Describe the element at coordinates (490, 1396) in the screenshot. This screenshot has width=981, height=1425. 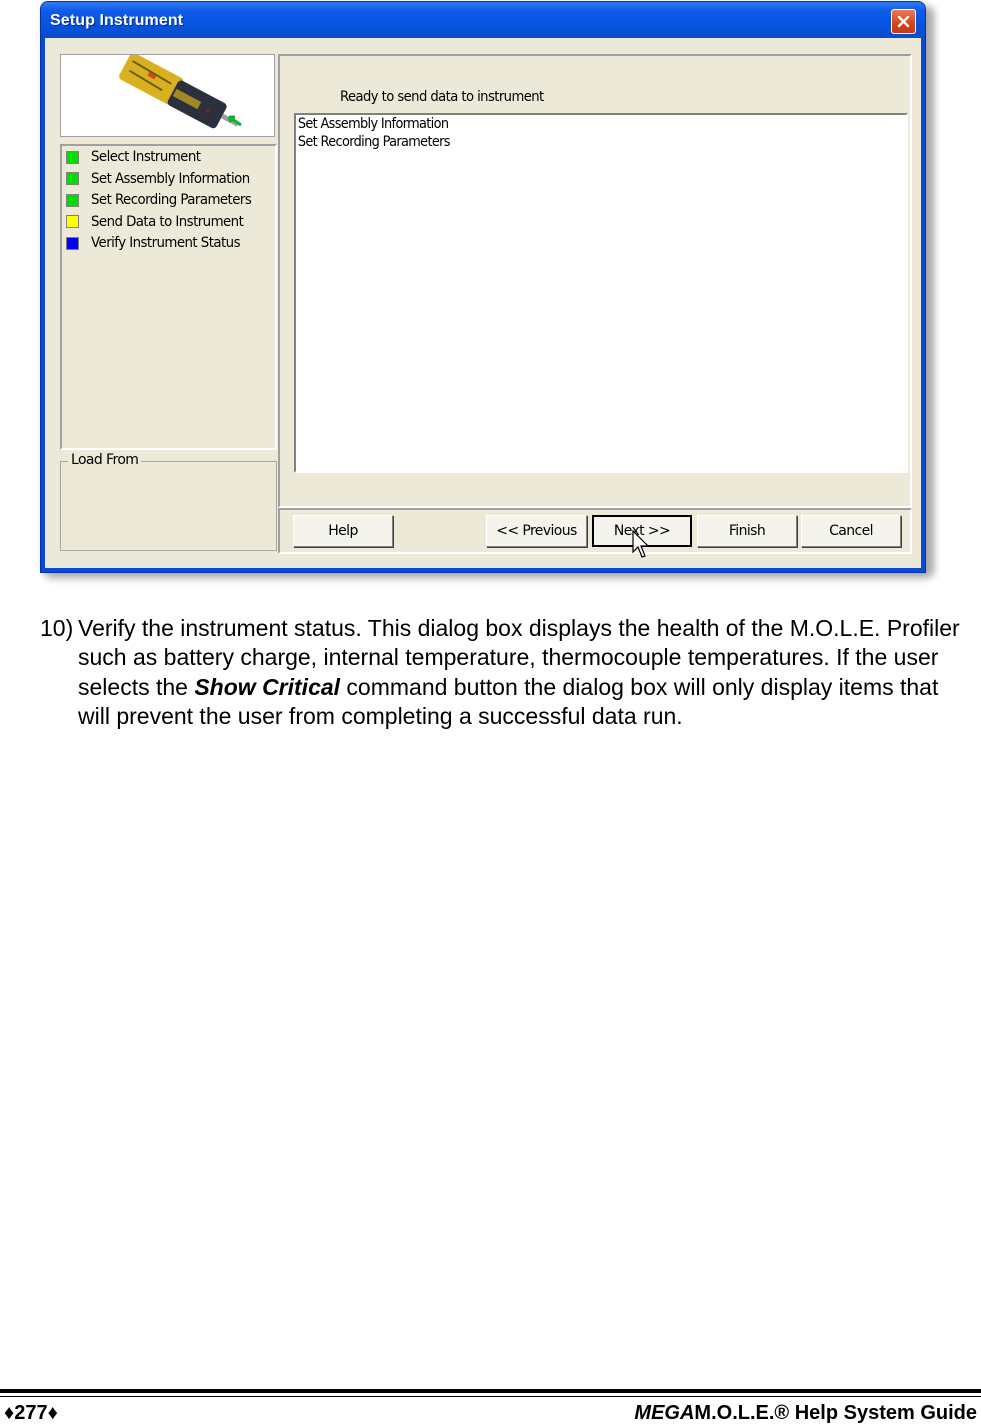
I see `footer-rule-thin` at that location.